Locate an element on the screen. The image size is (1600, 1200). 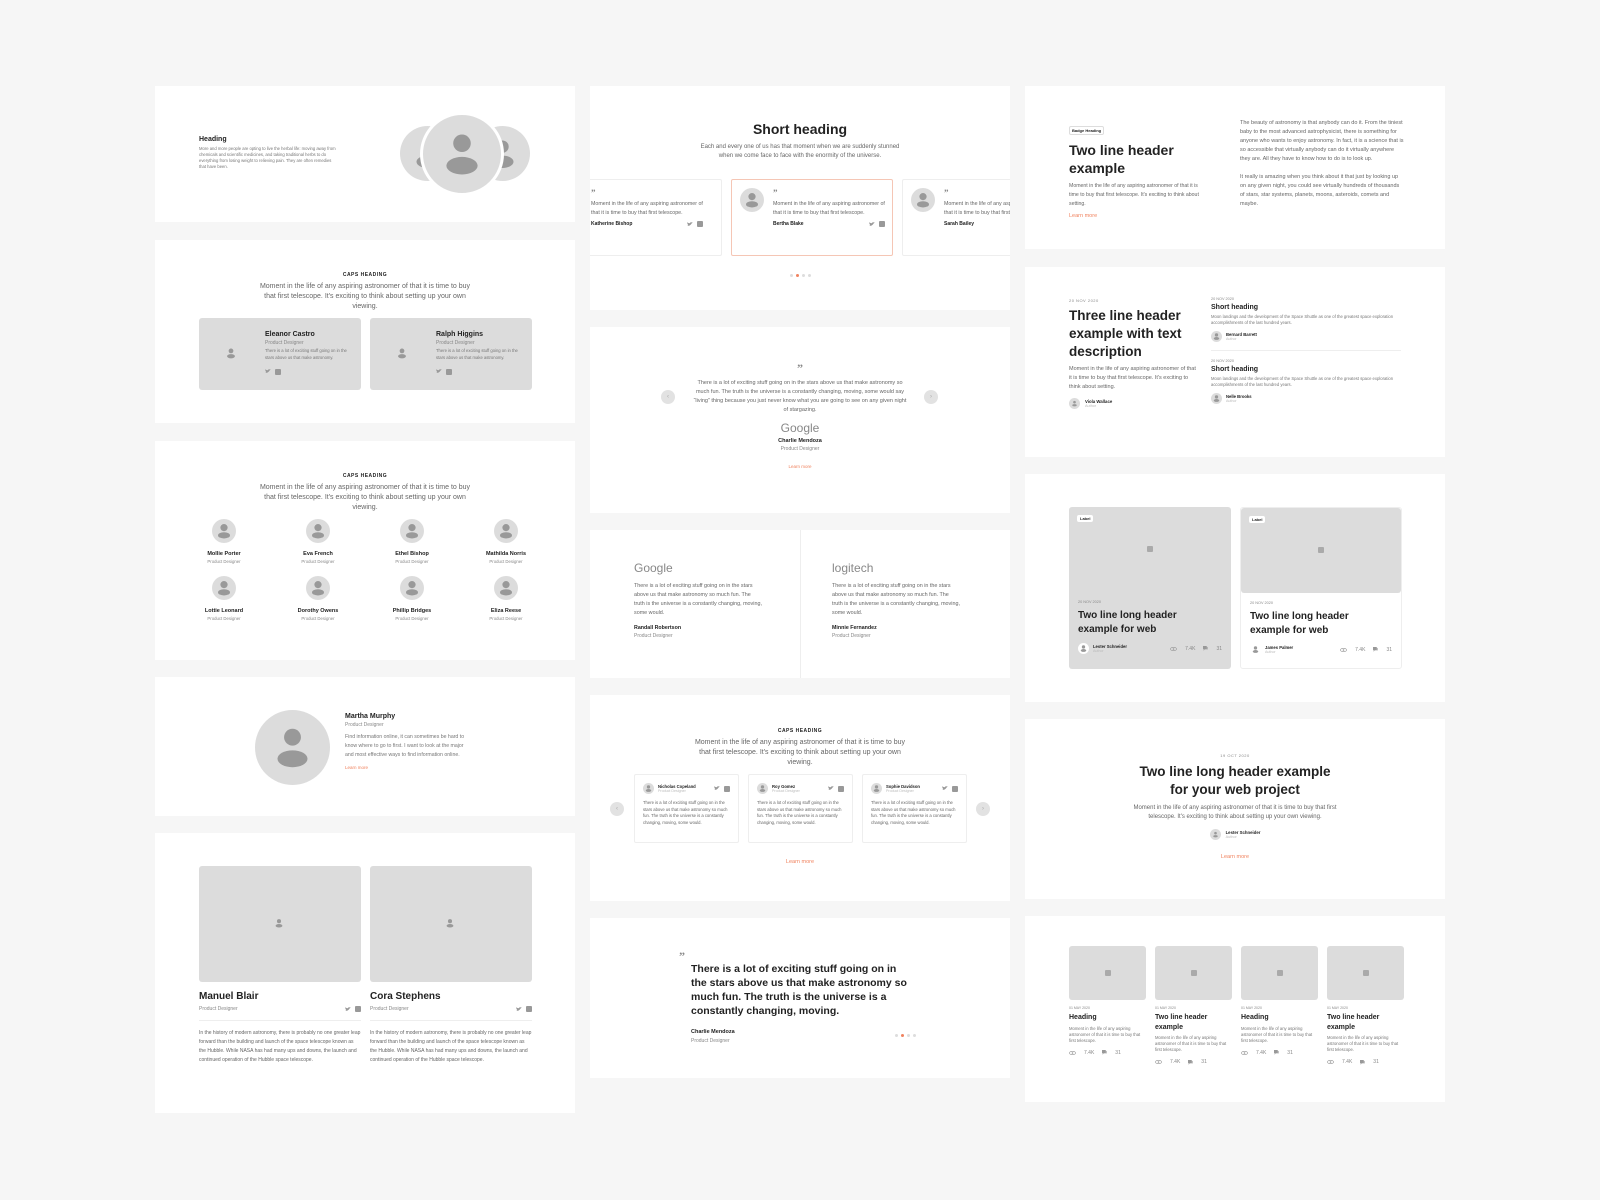
member-name: Phillip Bridges is located at coordinates (412, 611).